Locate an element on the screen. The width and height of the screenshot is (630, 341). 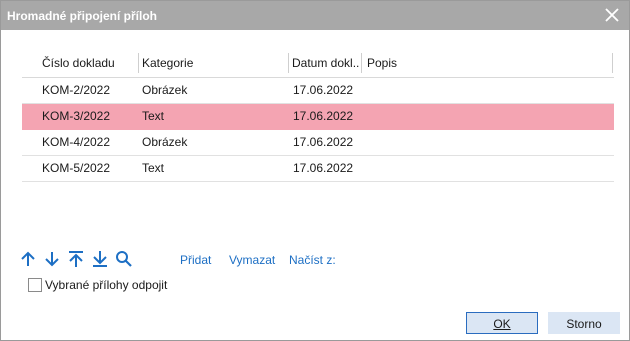
arrow-top-icon is located at coordinates (76, 259).